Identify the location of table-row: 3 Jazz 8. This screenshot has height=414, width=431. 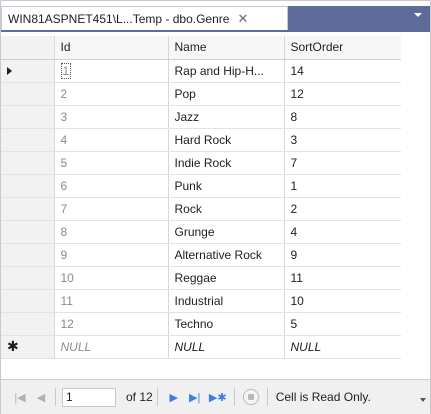
(201, 117).